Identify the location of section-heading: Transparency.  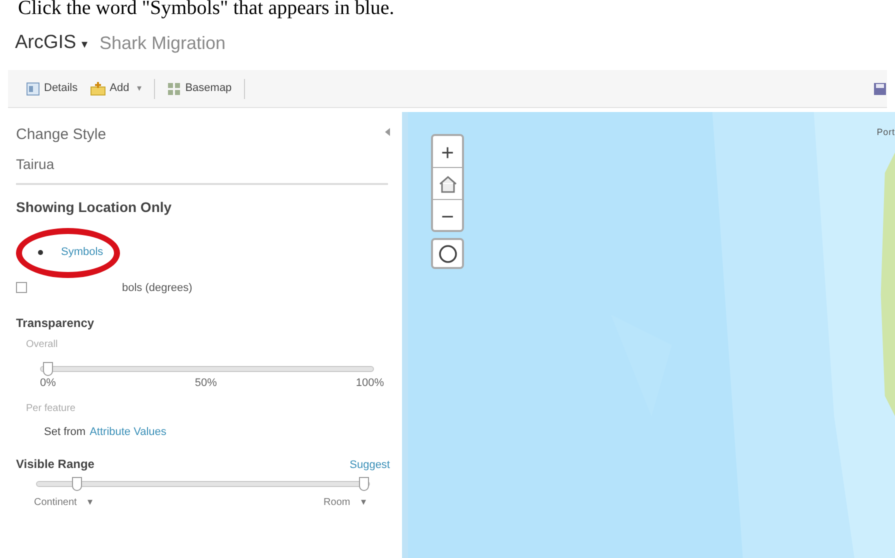
(56, 323).